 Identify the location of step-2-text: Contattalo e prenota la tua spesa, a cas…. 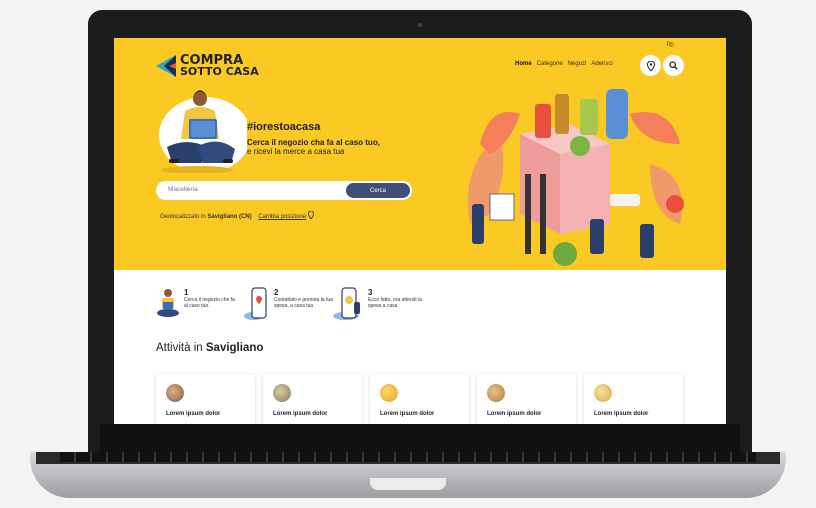
(303, 303).